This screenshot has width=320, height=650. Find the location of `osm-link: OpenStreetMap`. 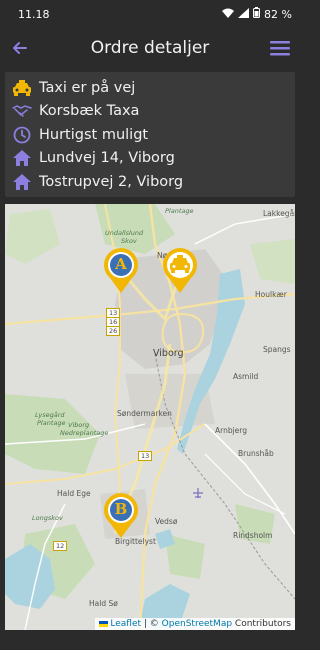

osm-link: OpenStreetMap is located at coordinates (197, 624).